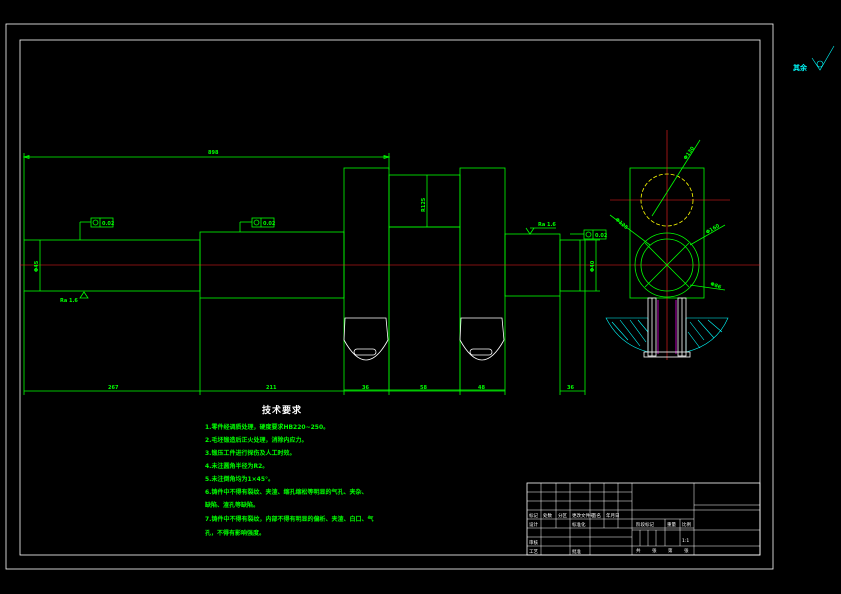 The height and width of the screenshot is (594, 841). What do you see at coordinates (257, 224) in the screenshot?
I see `gtol-frame-2: 0.02` at bounding box center [257, 224].